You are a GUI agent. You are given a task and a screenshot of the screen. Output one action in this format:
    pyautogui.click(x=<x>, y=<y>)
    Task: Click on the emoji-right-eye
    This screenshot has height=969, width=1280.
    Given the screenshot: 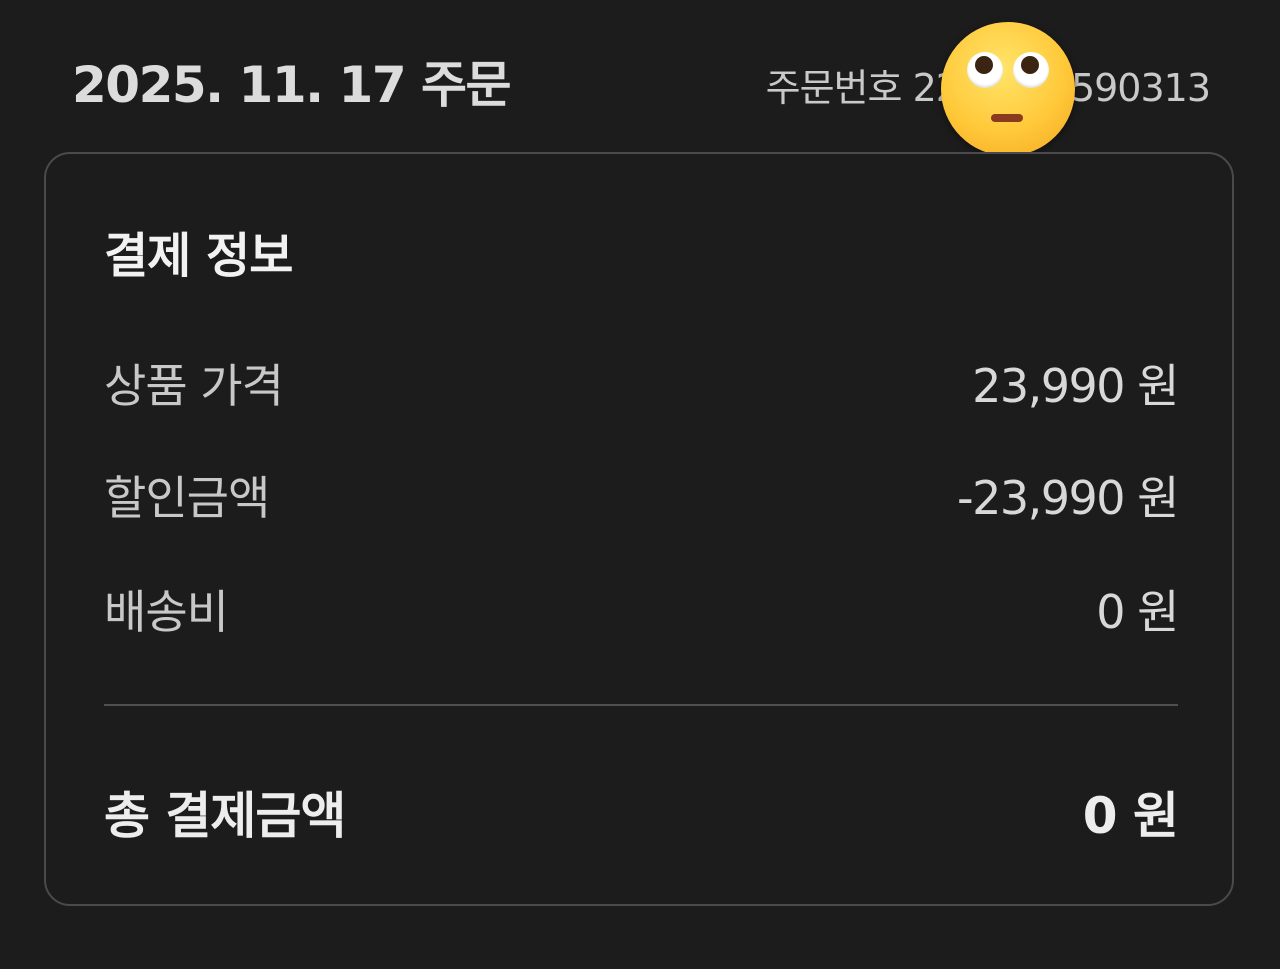 What is the action you would take?
    pyautogui.click(x=1031, y=70)
    